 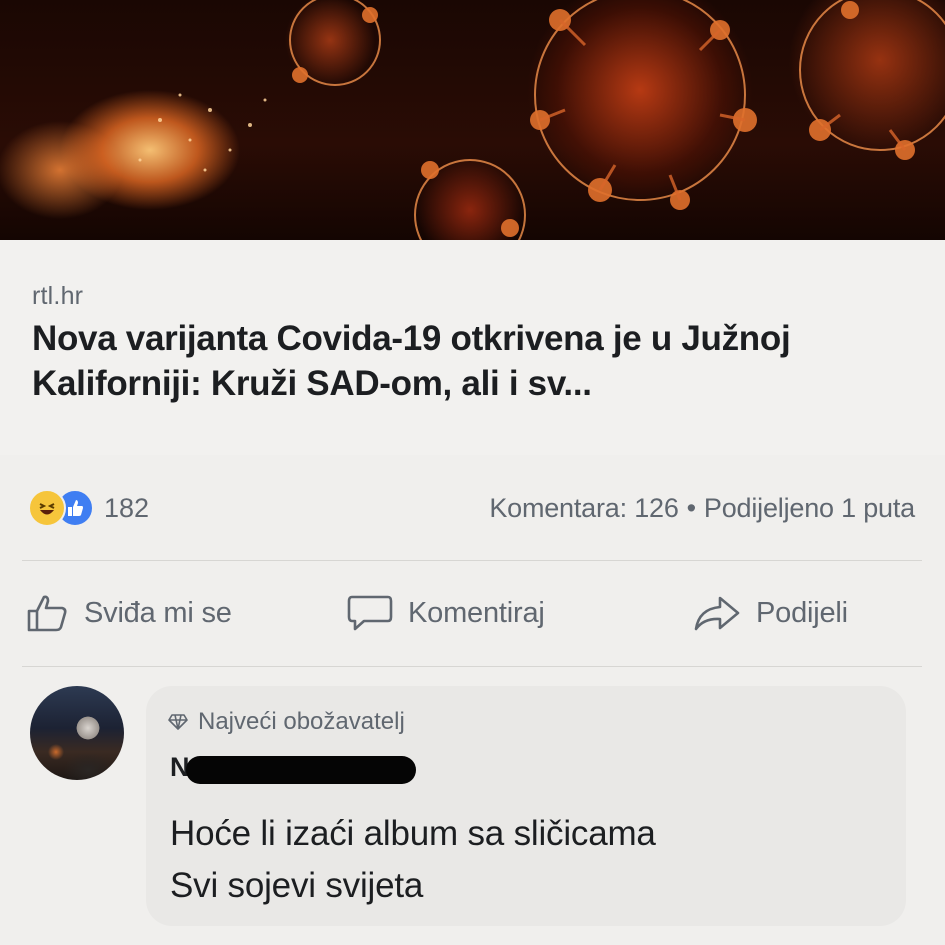 What do you see at coordinates (88, 508) in the screenshot?
I see `reactions-summary: 182` at bounding box center [88, 508].